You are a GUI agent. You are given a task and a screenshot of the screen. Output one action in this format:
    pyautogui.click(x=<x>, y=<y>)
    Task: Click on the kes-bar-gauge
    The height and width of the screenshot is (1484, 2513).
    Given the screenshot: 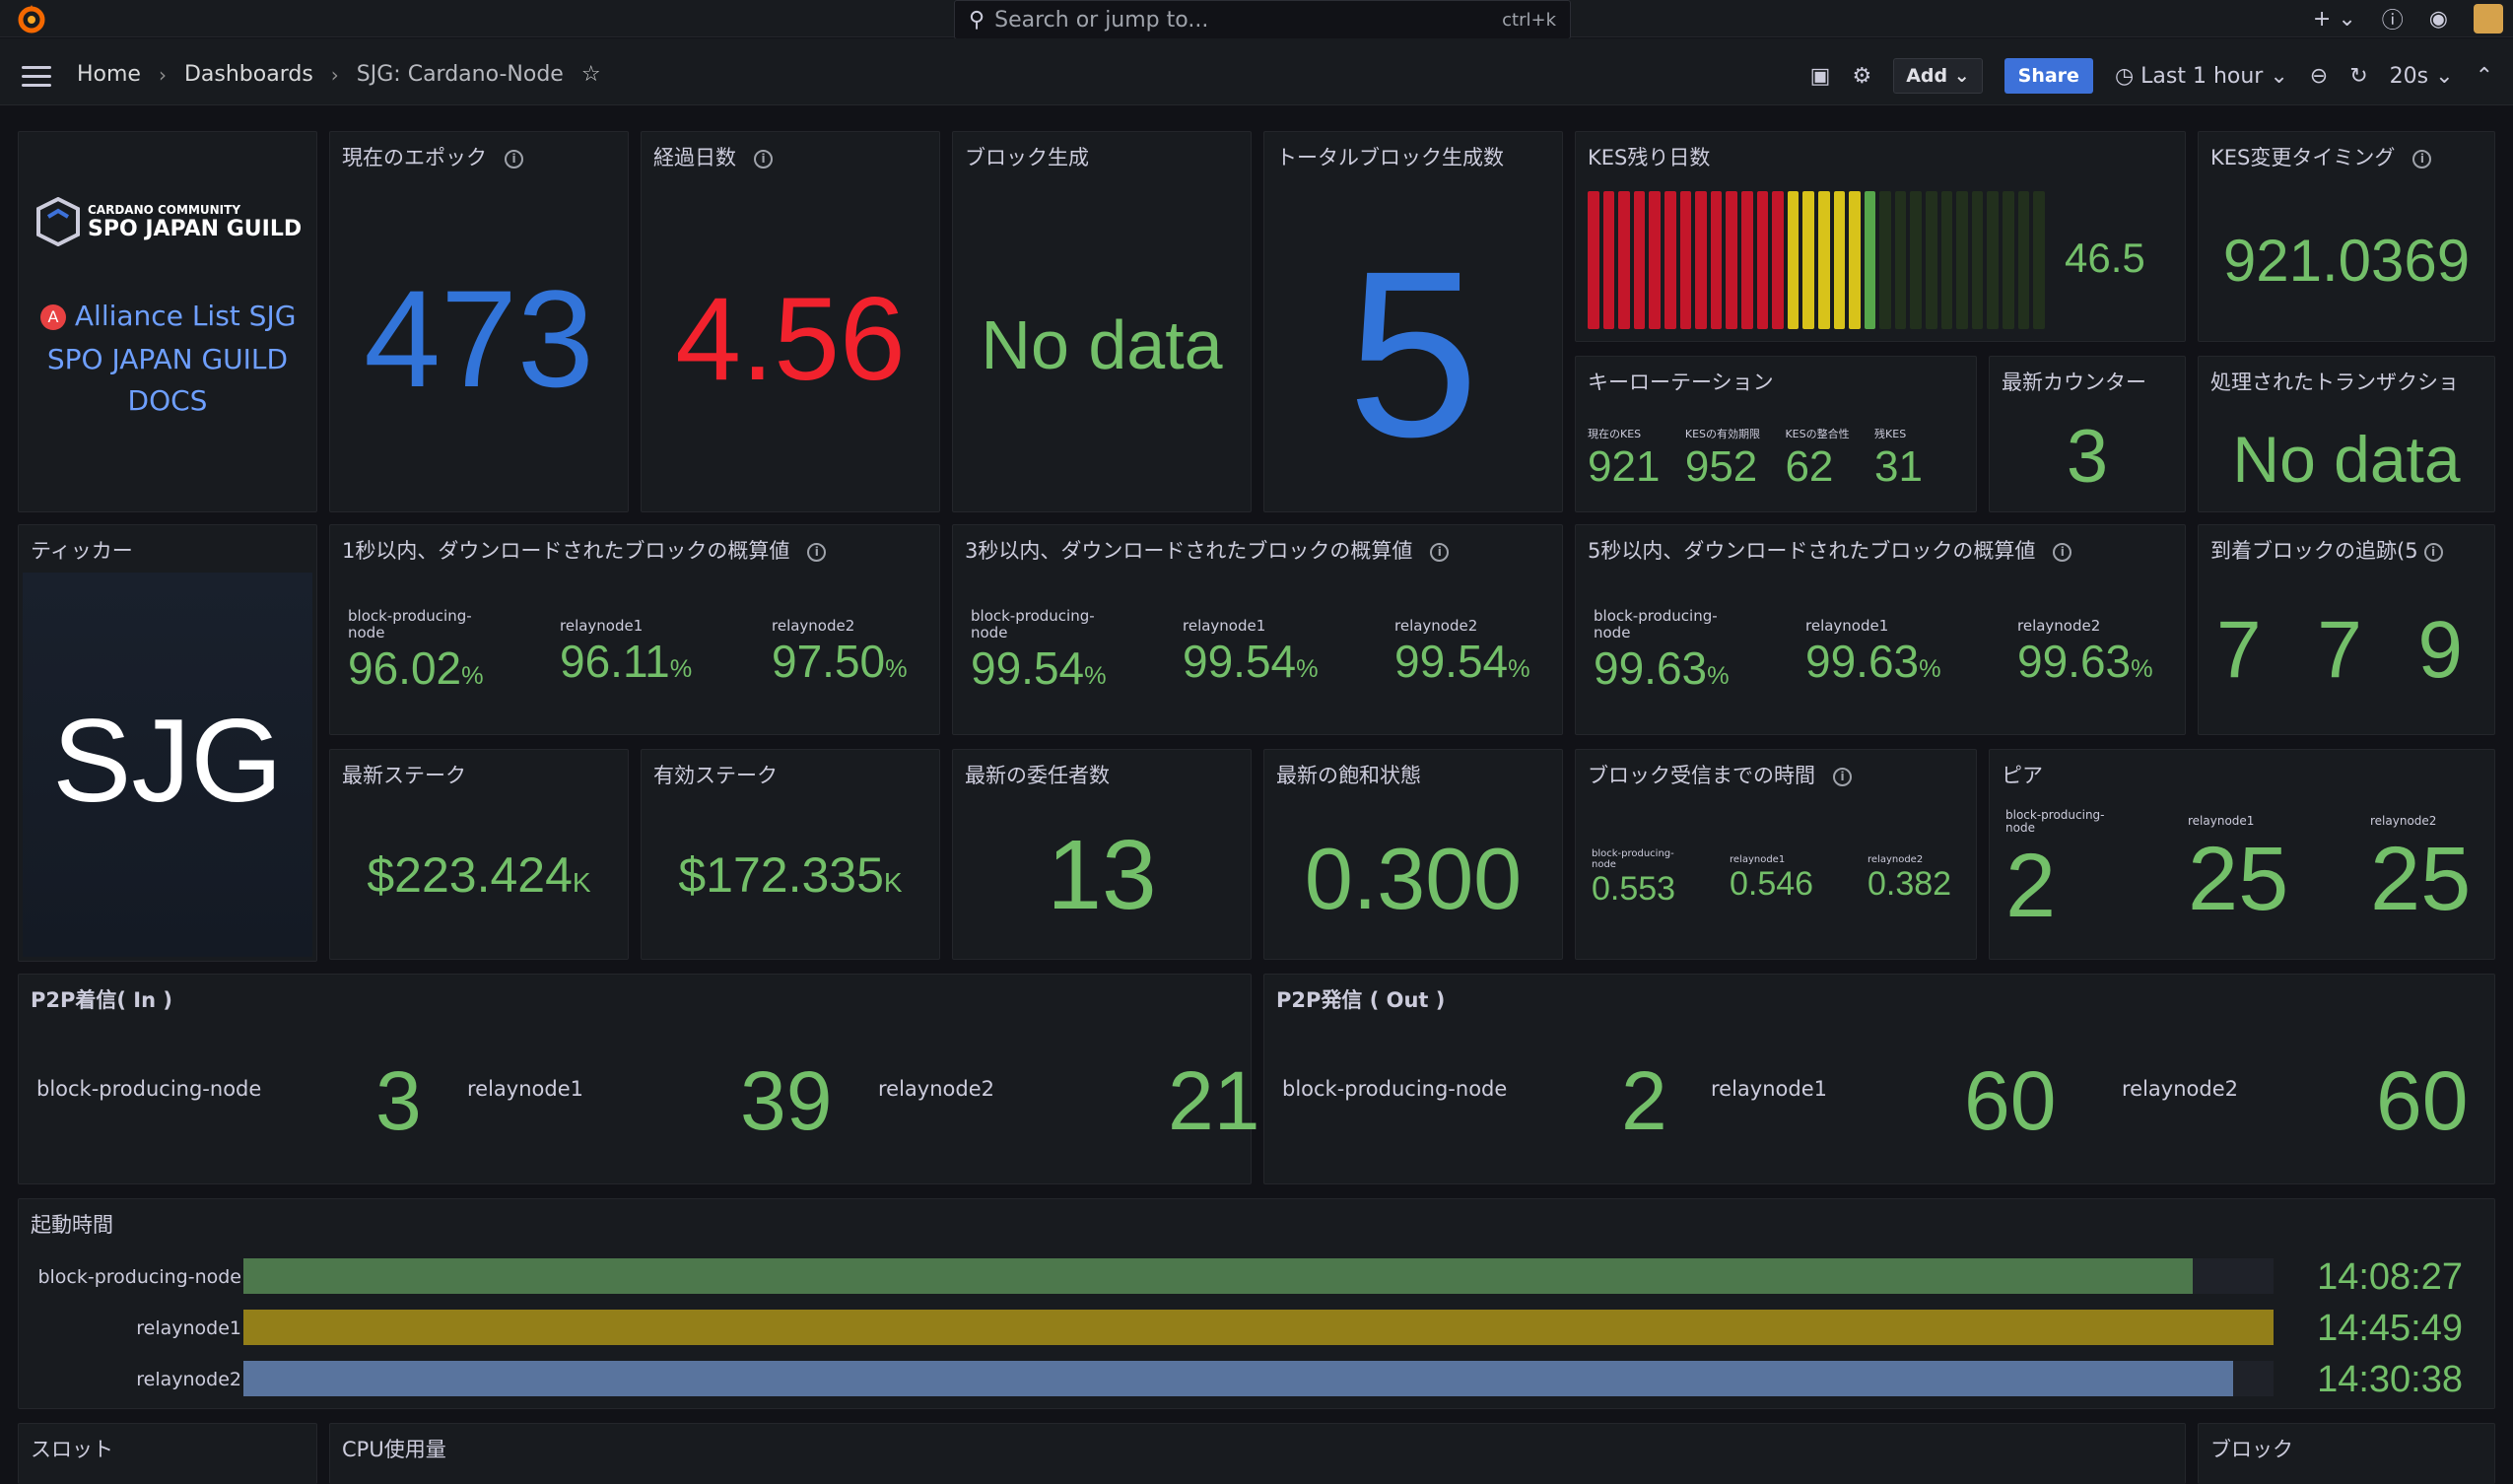 What is the action you would take?
    pyautogui.click(x=1816, y=260)
    